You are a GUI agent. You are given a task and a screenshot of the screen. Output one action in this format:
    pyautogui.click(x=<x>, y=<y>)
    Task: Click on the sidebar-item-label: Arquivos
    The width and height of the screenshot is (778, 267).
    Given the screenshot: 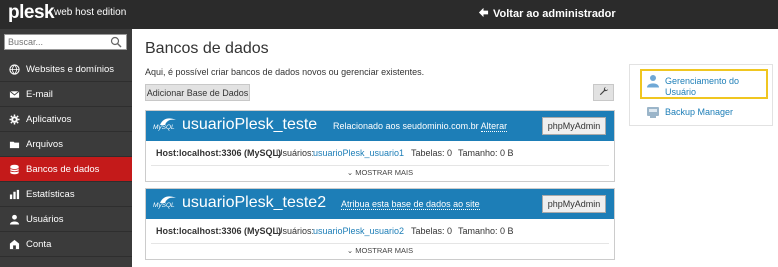 What is the action you would take?
    pyautogui.click(x=44, y=144)
    